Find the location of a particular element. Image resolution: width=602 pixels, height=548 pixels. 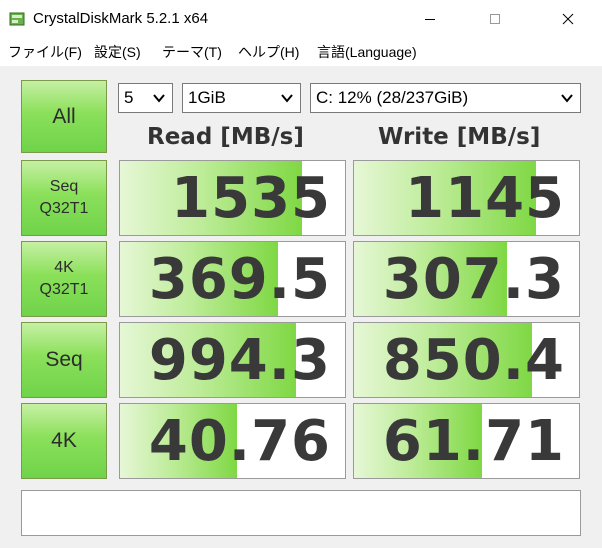

app-icon is located at coordinates (17, 19).